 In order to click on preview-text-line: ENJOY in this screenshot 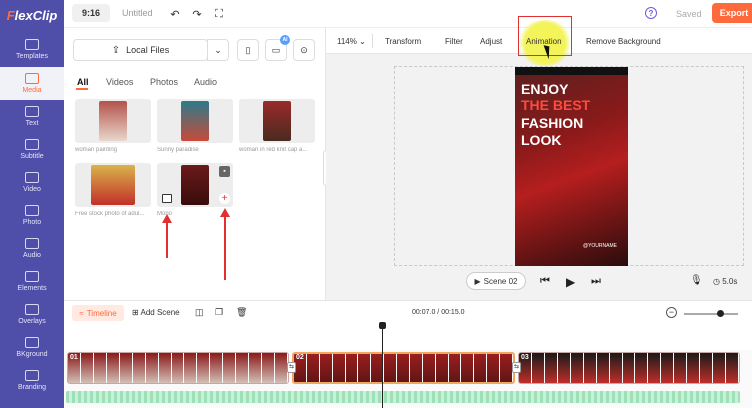, I will do `click(544, 89)`.